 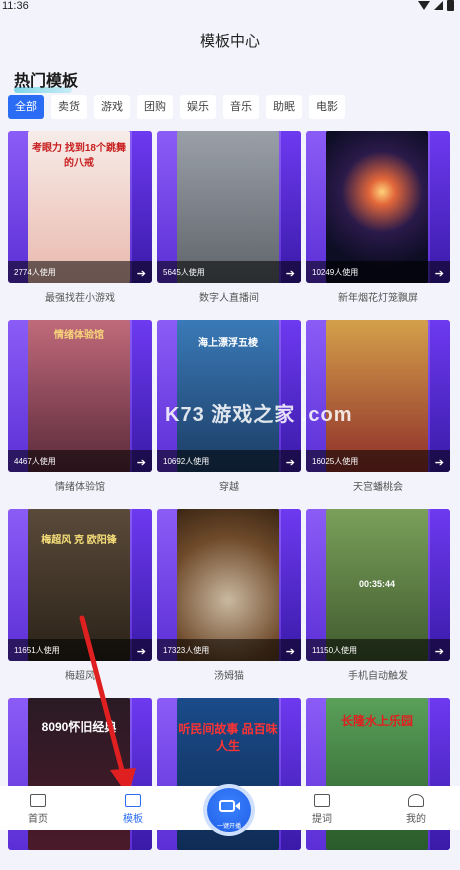 What do you see at coordinates (229, 41) in the screenshot?
I see `page-title: 模板中心` at bounding box center [229, 41].